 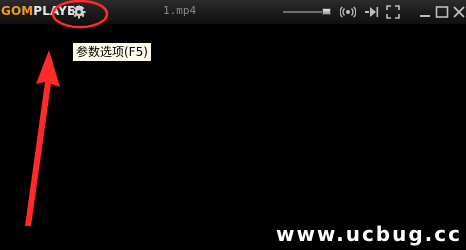 What do you see at coordinates (112, 52) in the screenshot?
I see `settings-tooltip: 参数选项(F5)` at bounding box center [112, 52].